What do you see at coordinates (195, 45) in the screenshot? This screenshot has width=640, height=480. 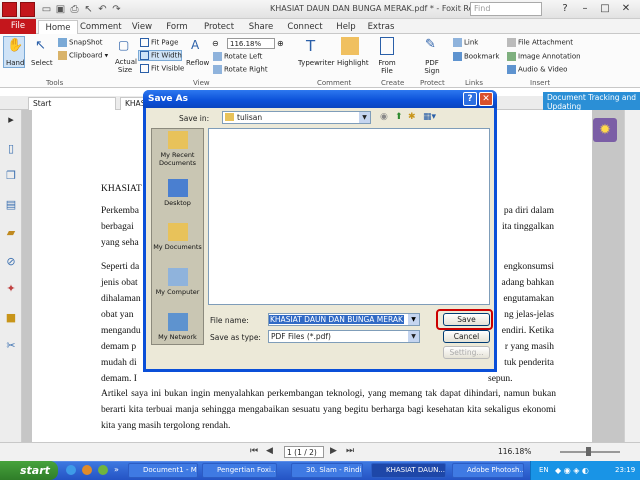 I see `reflow-icon: A` at bounding box center [195, 45].